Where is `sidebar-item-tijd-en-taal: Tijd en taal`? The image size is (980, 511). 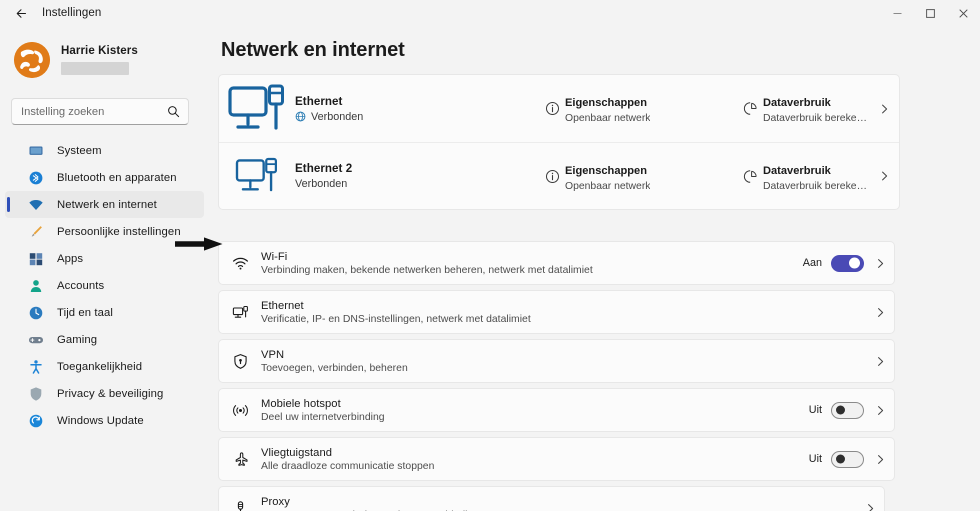 sidebar-item-tijd-en-taal: Tijd en taal is located at coordinates (104, 312).